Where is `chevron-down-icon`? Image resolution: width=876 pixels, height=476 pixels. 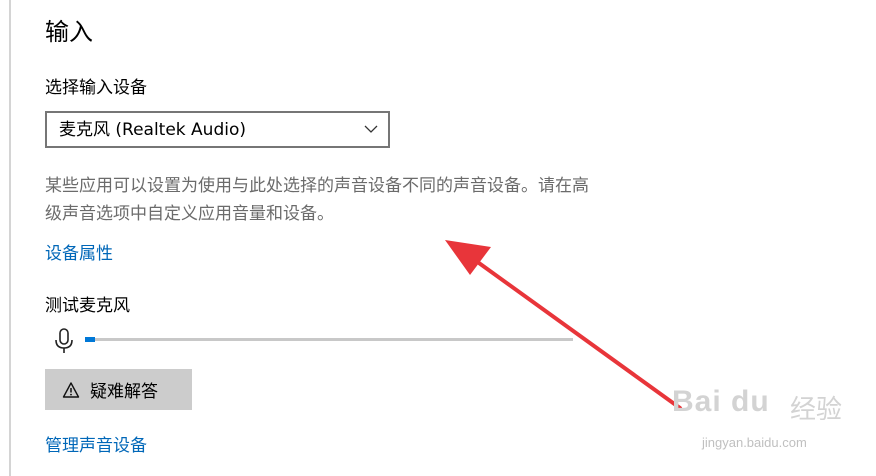 chevron-down-icon is located at coordinates (371, 129).